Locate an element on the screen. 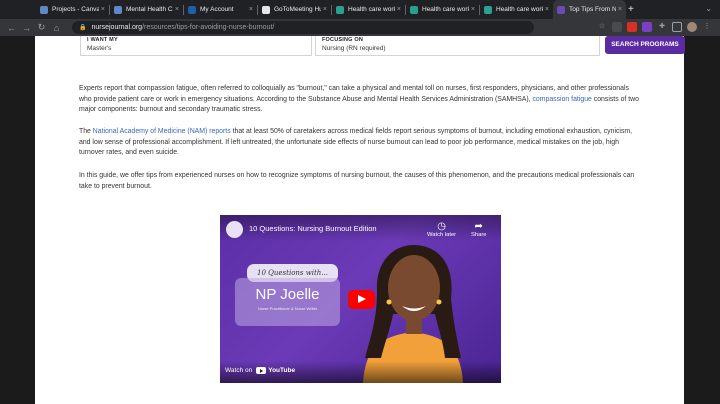  share-label: Share is located at coordinates (479, 235).